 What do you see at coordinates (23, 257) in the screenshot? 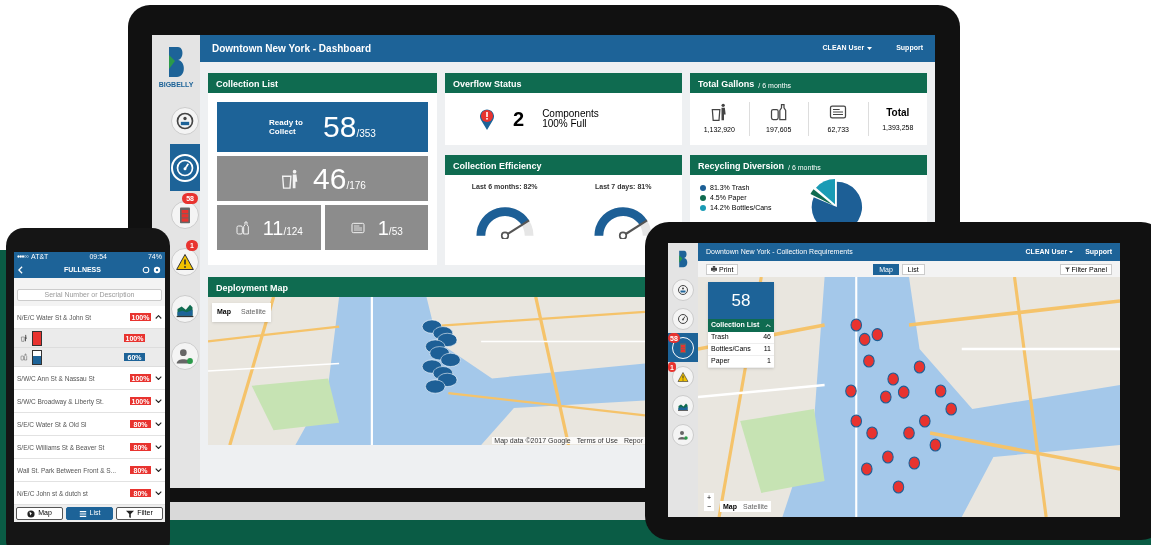
I see `signal-icon` at bounding box center [23, 257].